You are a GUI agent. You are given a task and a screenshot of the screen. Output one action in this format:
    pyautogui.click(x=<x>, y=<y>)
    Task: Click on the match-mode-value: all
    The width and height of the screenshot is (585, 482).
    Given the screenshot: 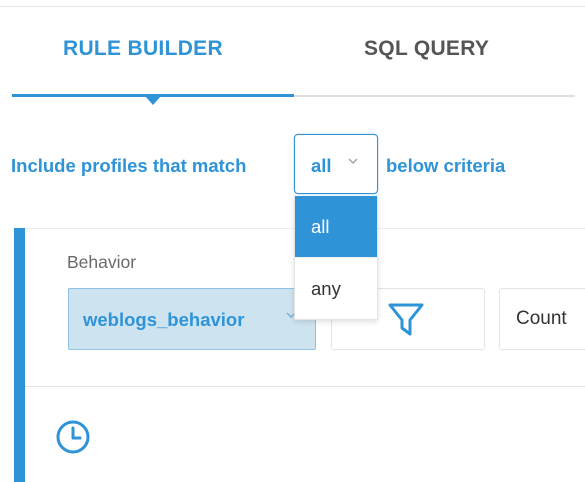 What is the action you would take?
    pyautogui.click(x=321, y=165)
    